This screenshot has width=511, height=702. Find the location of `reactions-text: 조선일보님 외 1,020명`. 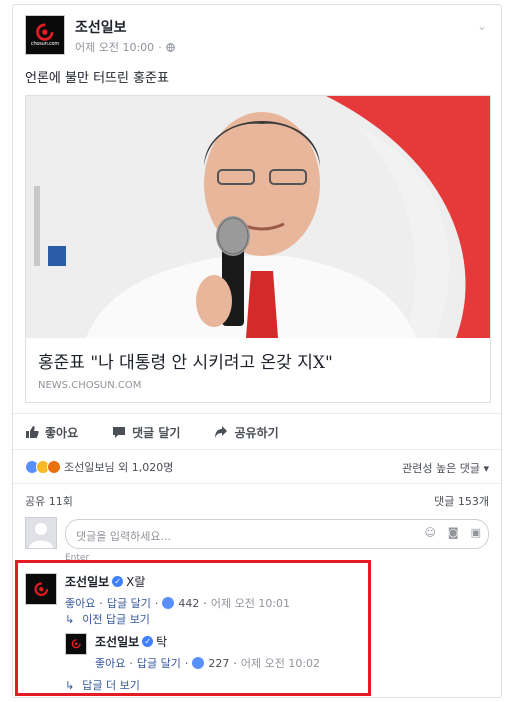

reactions-text: 조선일보님 외 1,020명 is located at coordinates (118, 467).